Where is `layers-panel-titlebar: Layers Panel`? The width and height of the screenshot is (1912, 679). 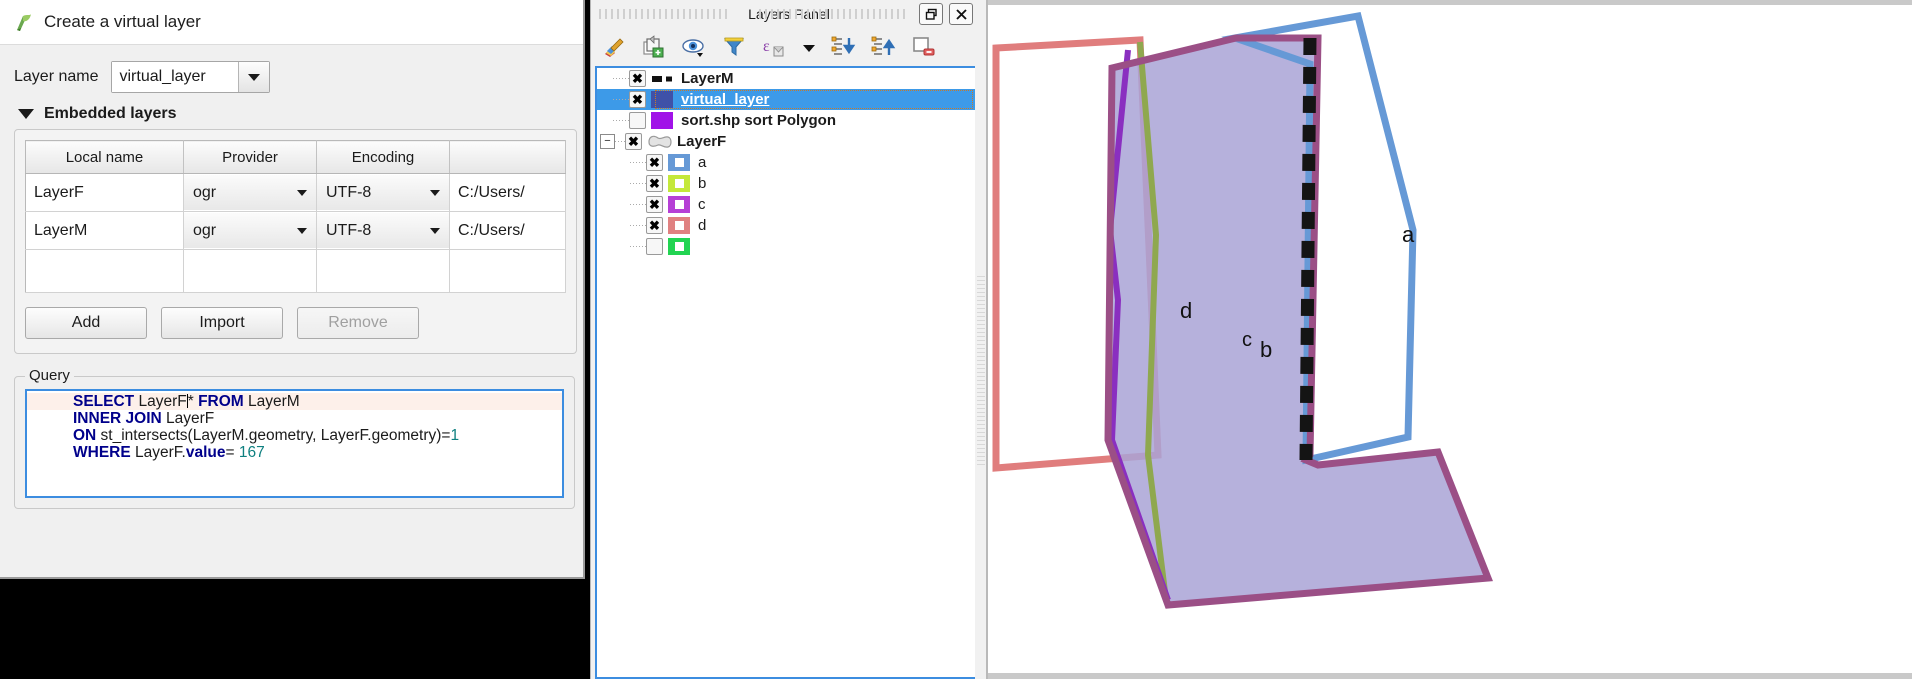
layers-panel-titlebar: Layers Panel is located at coordinates (789, 14).